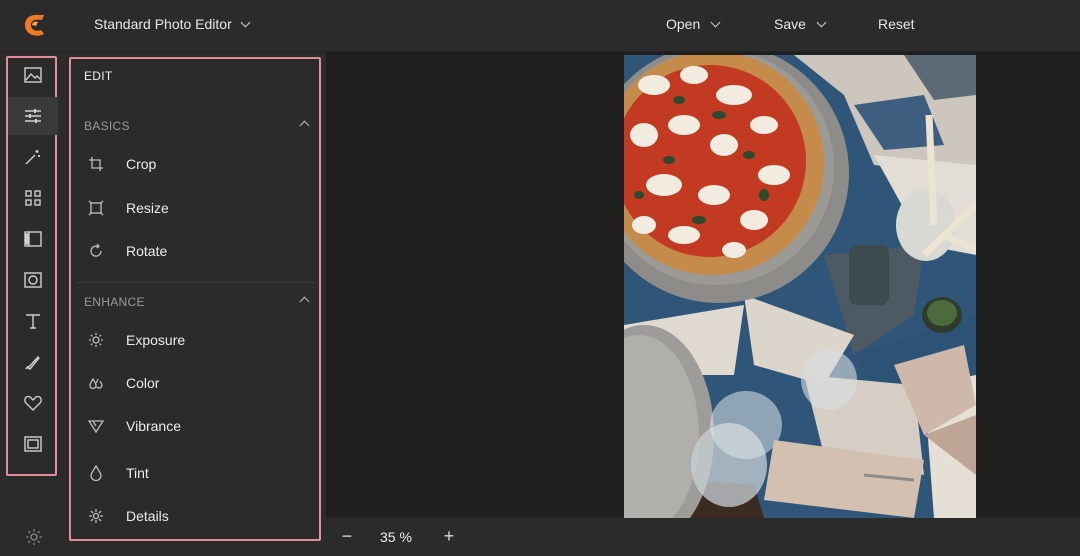 The height and width of the screenshot is (556, 1080). What do you see at coordinates (96, 516) in the screenshot?
I see `sparkle-icon` at bounding box center [96, 516].